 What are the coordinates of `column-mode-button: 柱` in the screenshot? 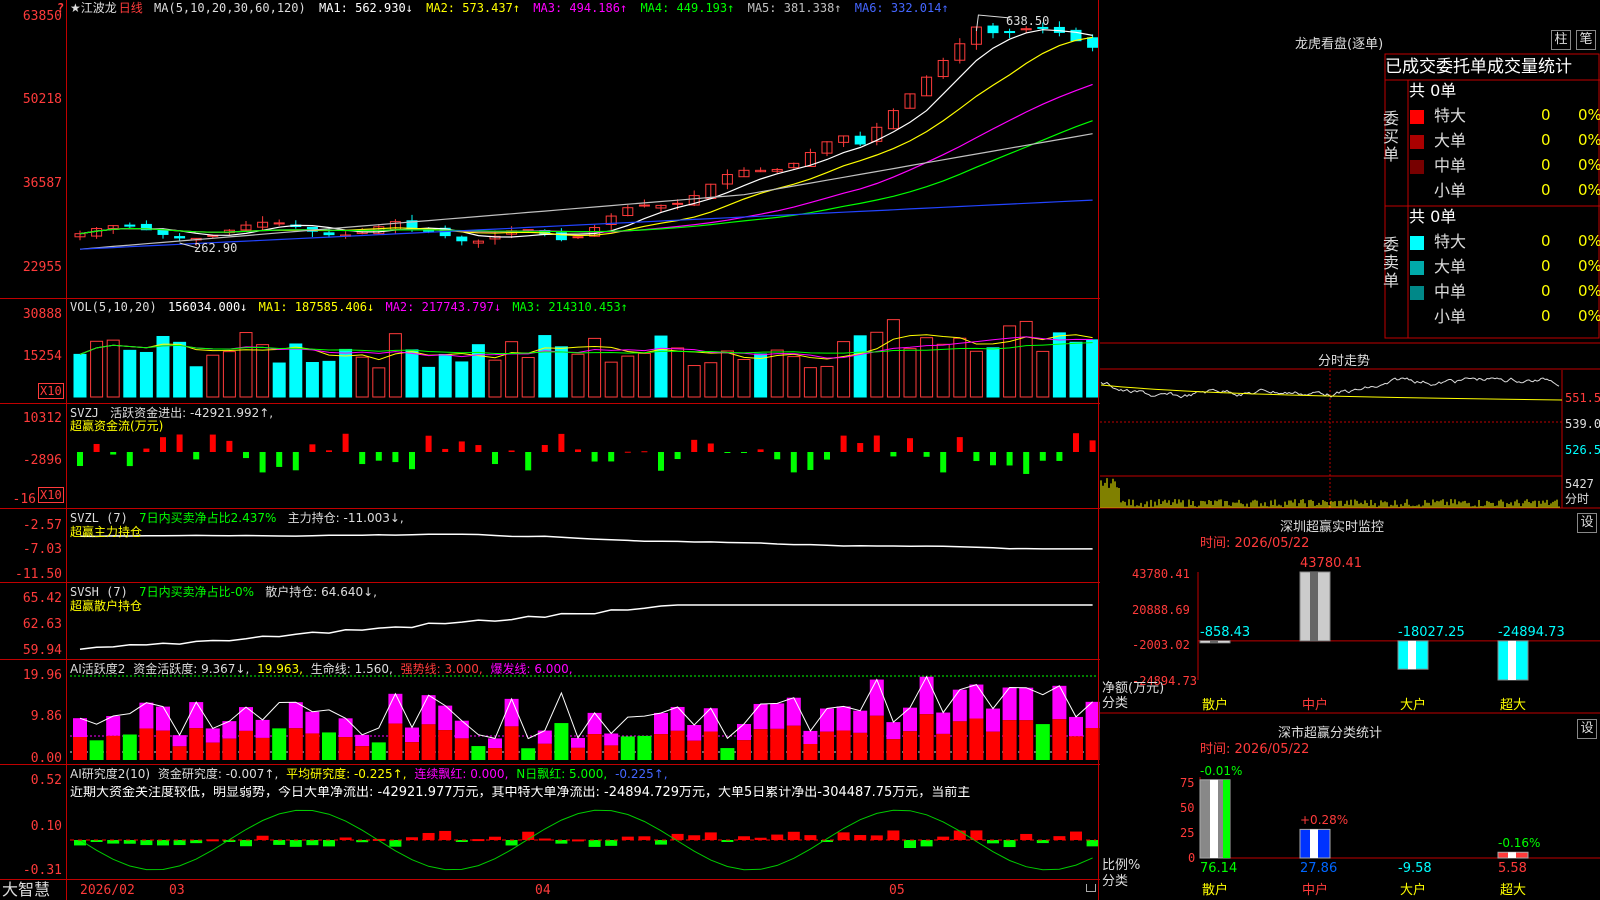 It's located at (1561, 40).